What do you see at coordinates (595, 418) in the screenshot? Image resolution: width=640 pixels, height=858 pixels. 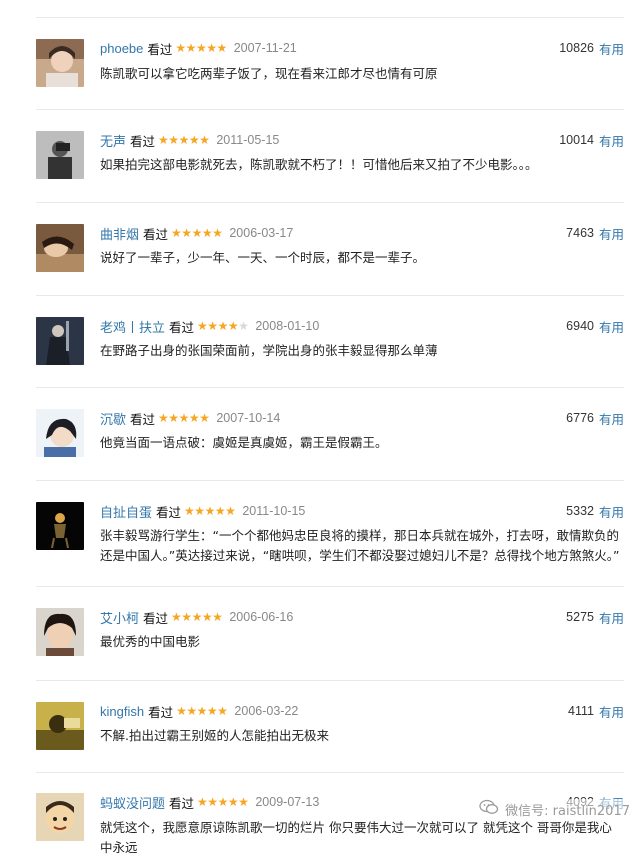 I see `vote-area: 6776 有用` at bounding box center [595, 418].